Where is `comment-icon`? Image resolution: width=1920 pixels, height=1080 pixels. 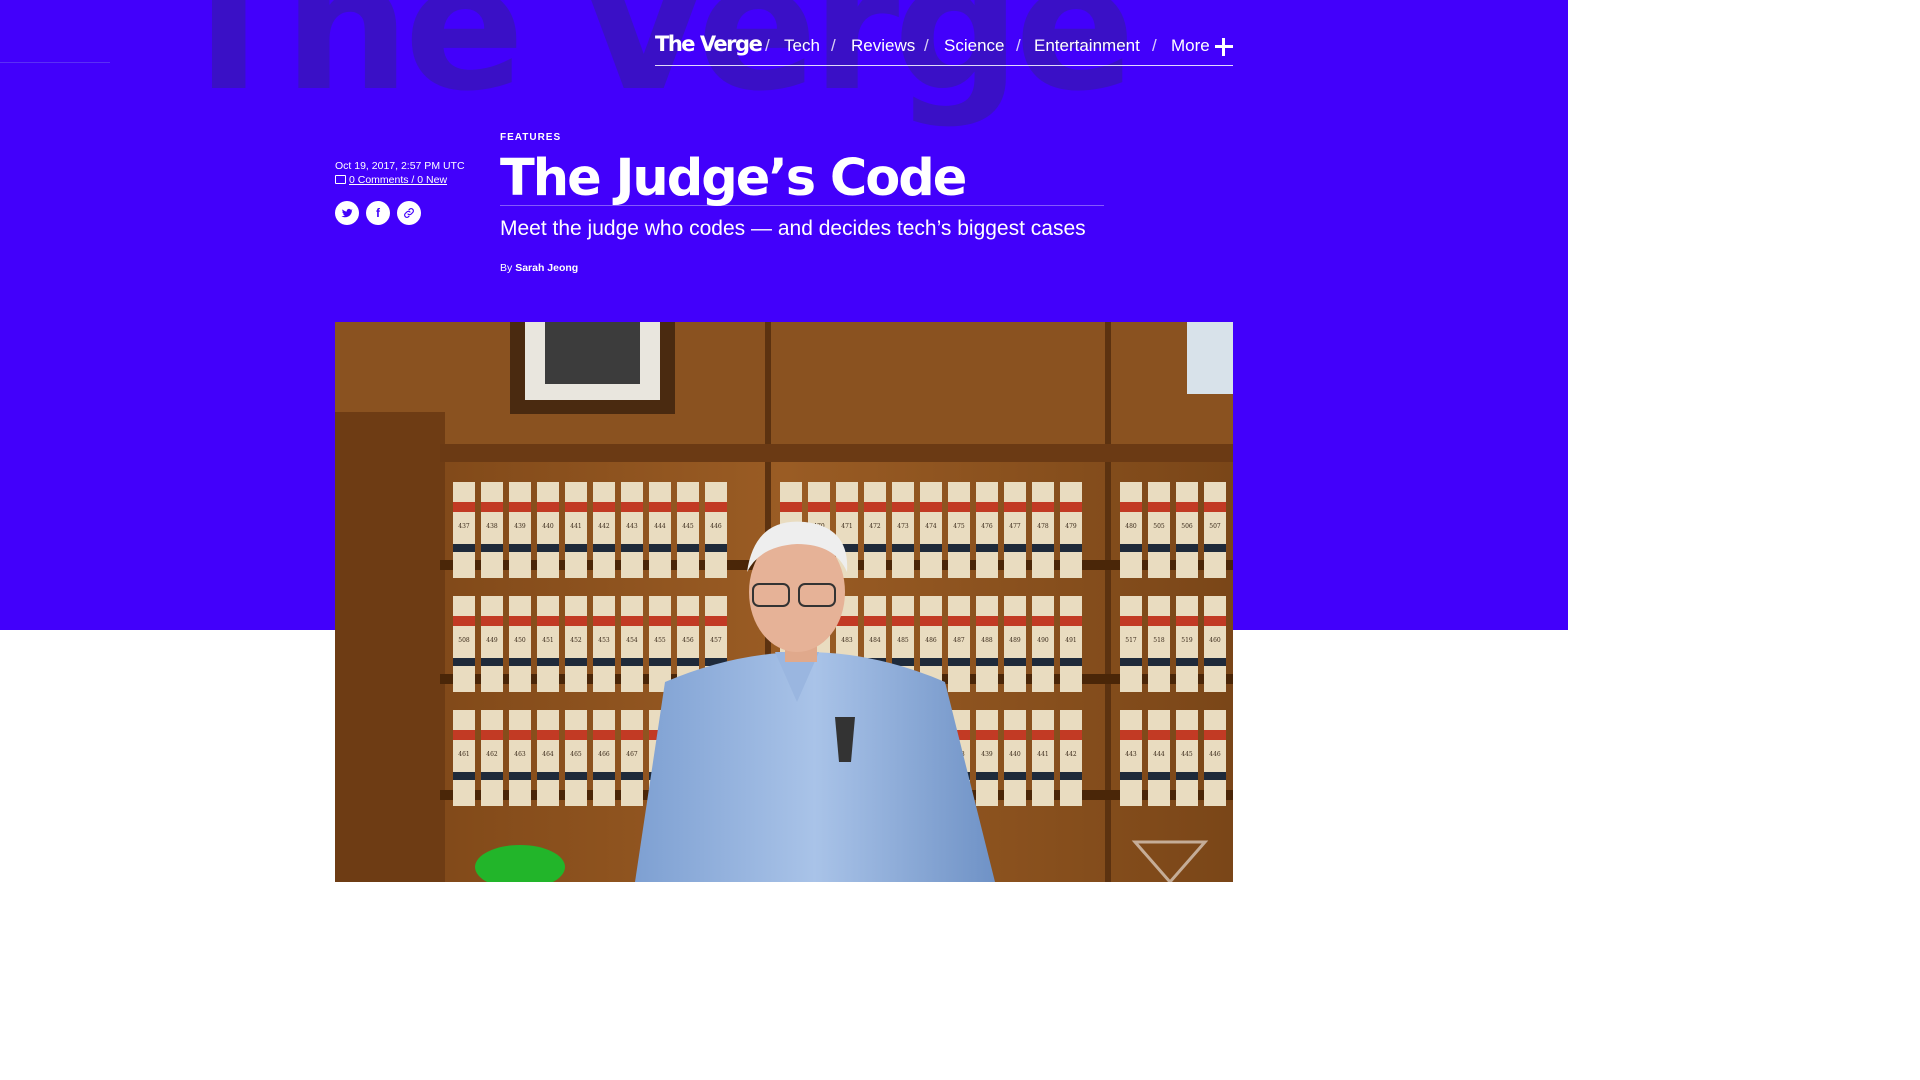 comment-icon is located at coordinates (340, 179).